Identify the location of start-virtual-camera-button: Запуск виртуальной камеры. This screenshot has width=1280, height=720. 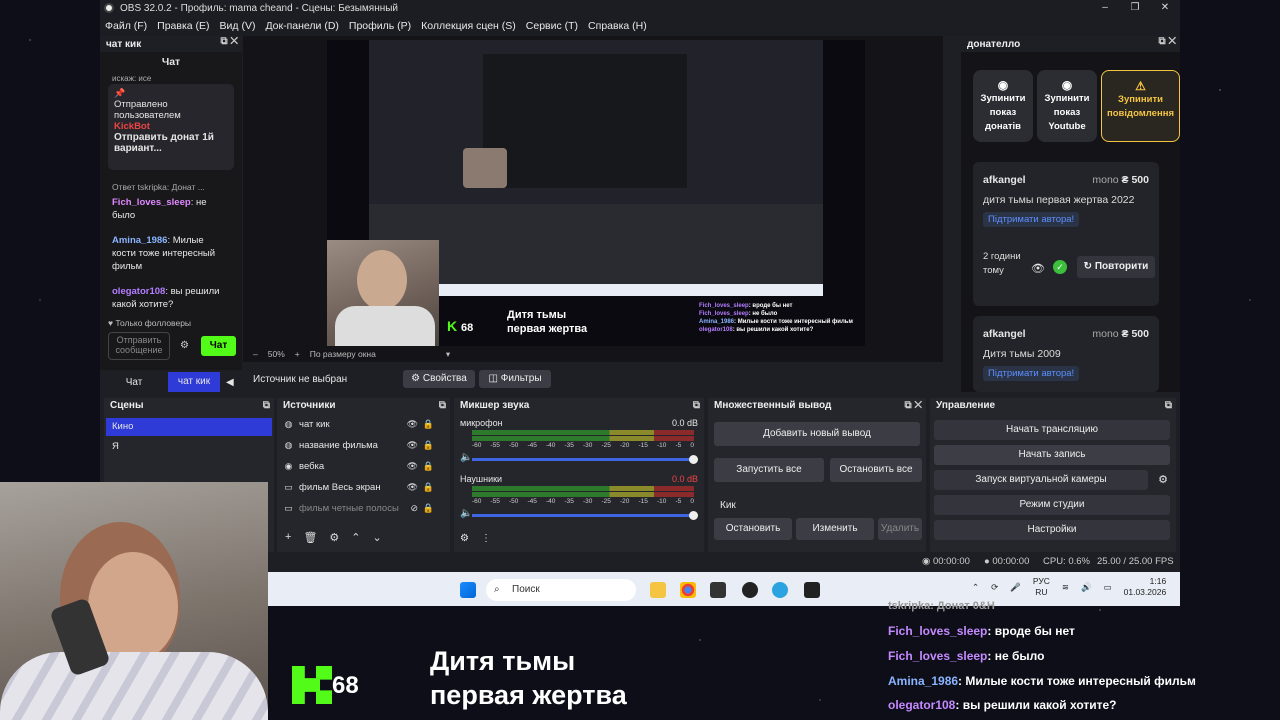
(1041, 480).